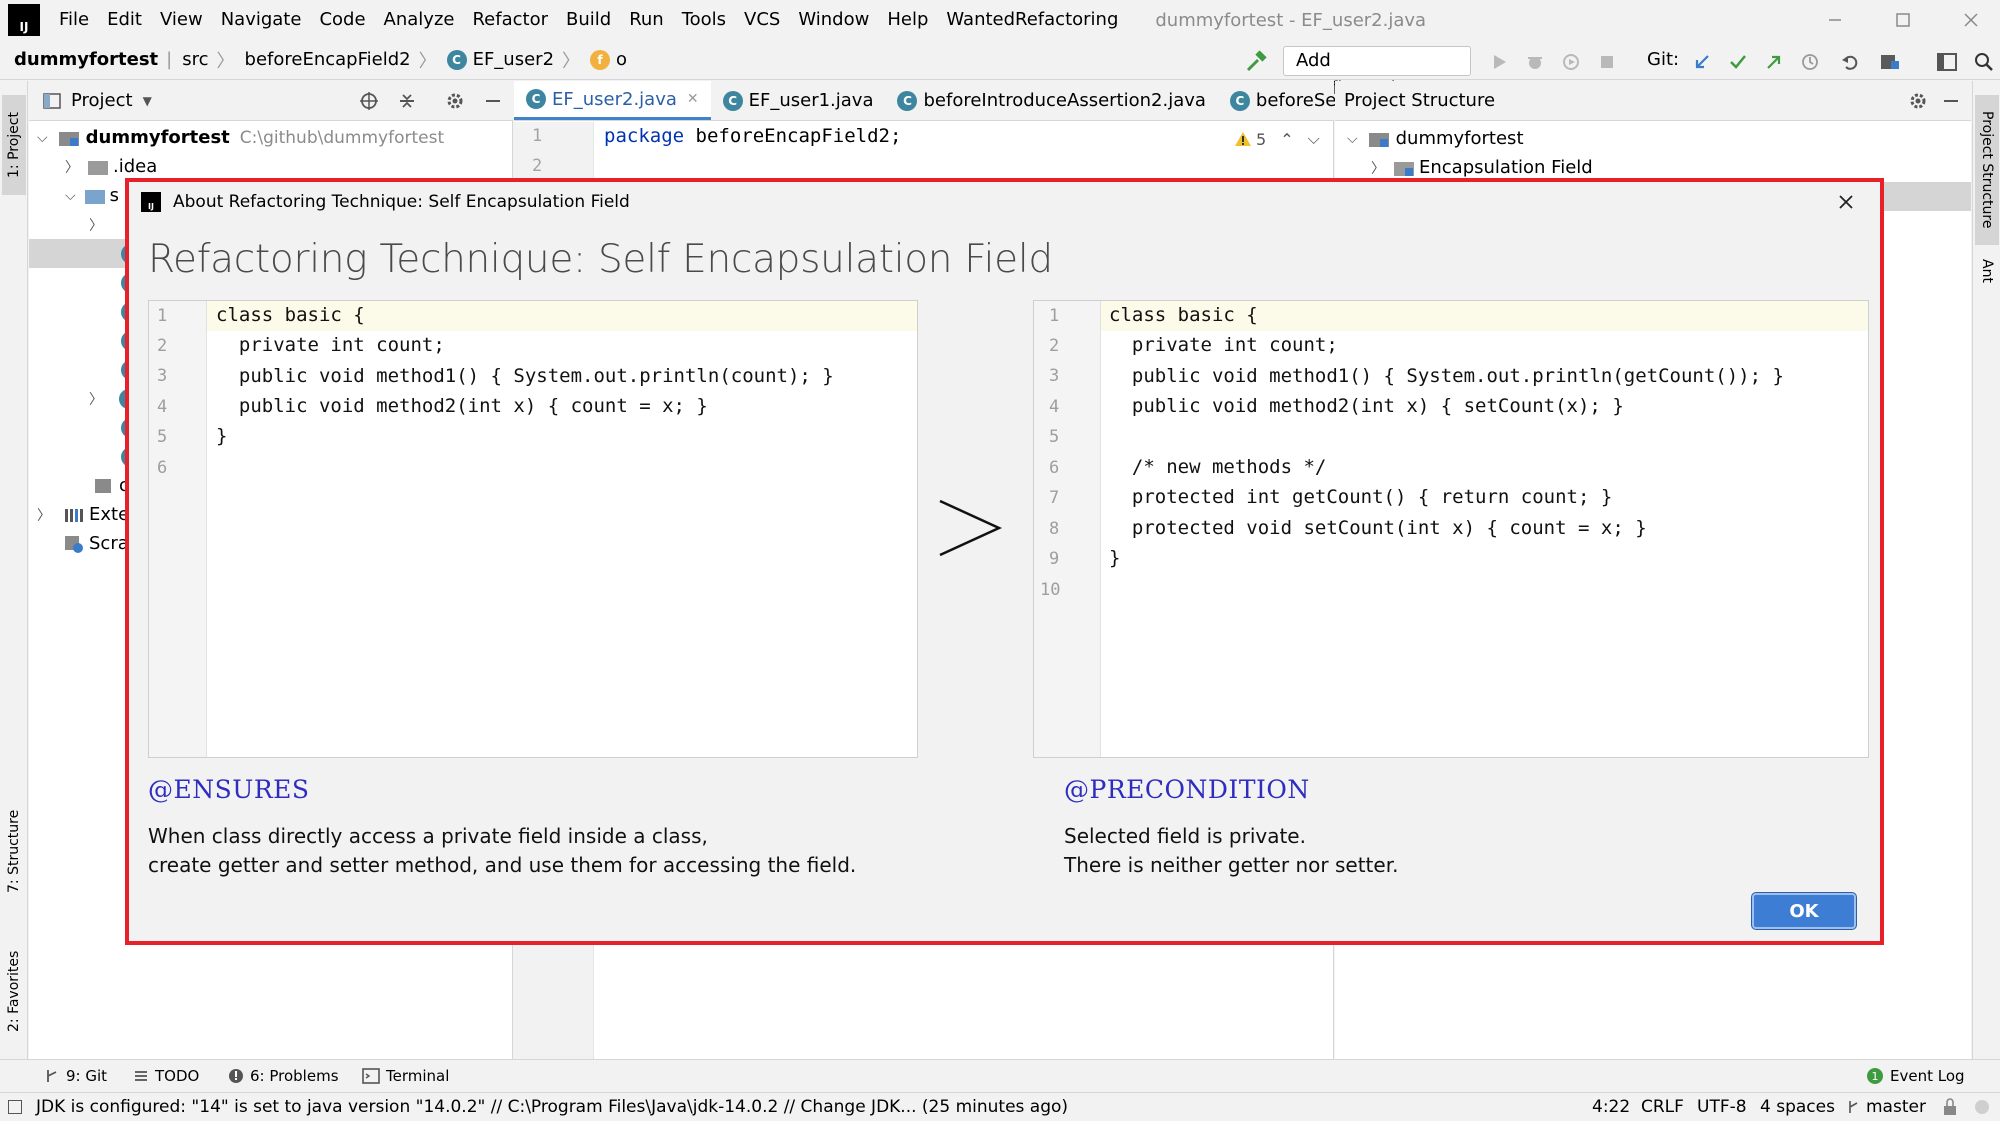  I want to click on rollback-icon, so click(1850, 62).